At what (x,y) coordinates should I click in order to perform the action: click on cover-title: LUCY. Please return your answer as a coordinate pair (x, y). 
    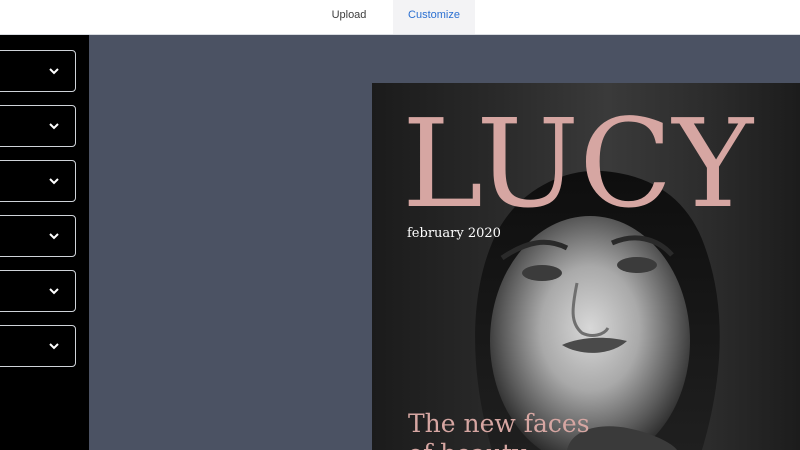
    Looking at the image, I should click on (578, 164).